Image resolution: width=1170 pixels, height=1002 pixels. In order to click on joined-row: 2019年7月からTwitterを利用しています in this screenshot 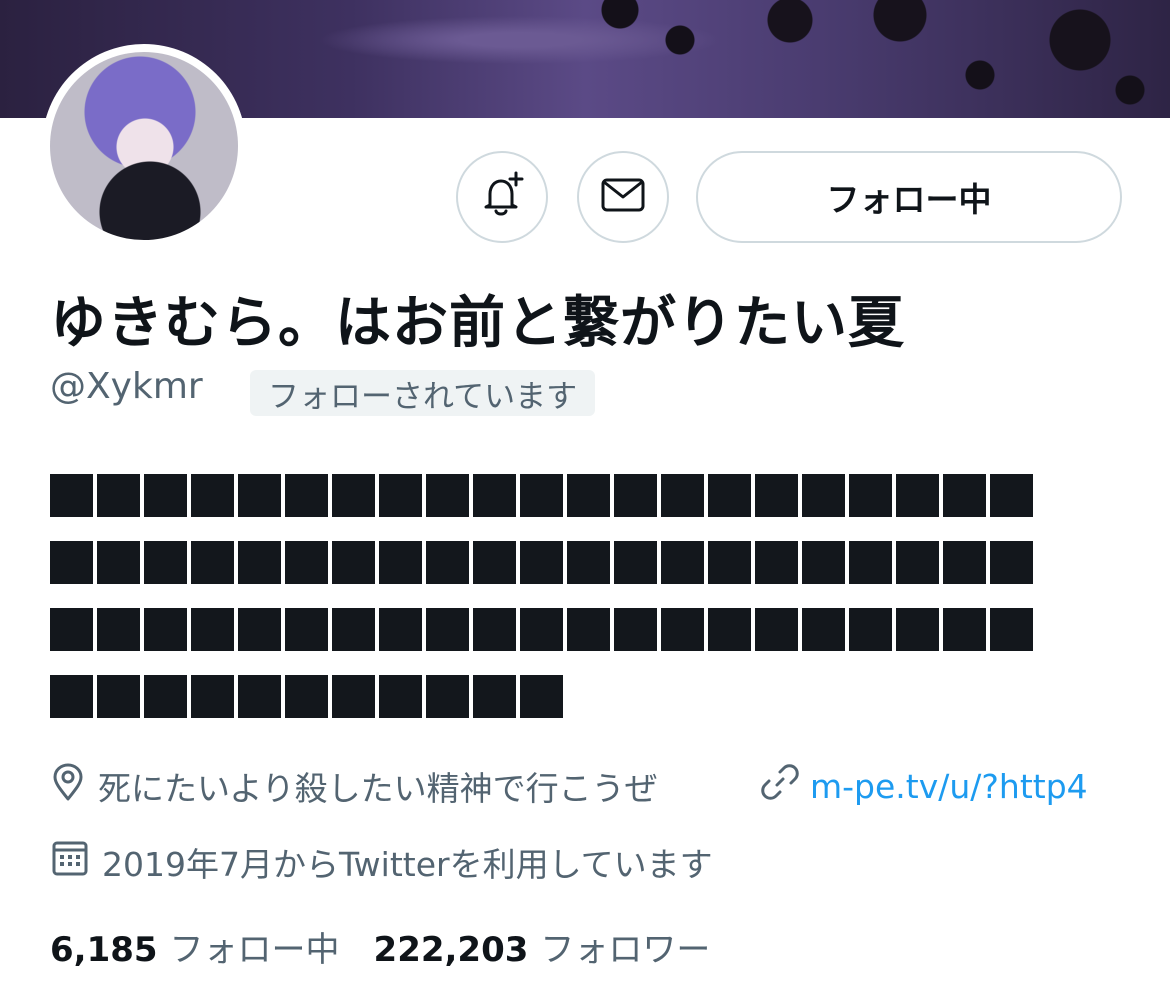, I will do `click(381, 862)`.